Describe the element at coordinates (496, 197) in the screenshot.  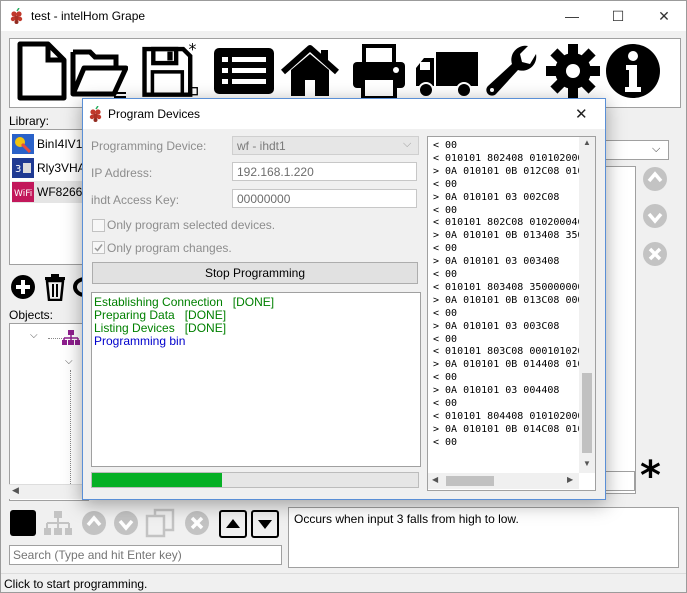
I see `io-line: > 0A 010101 03 002C08` at that location.